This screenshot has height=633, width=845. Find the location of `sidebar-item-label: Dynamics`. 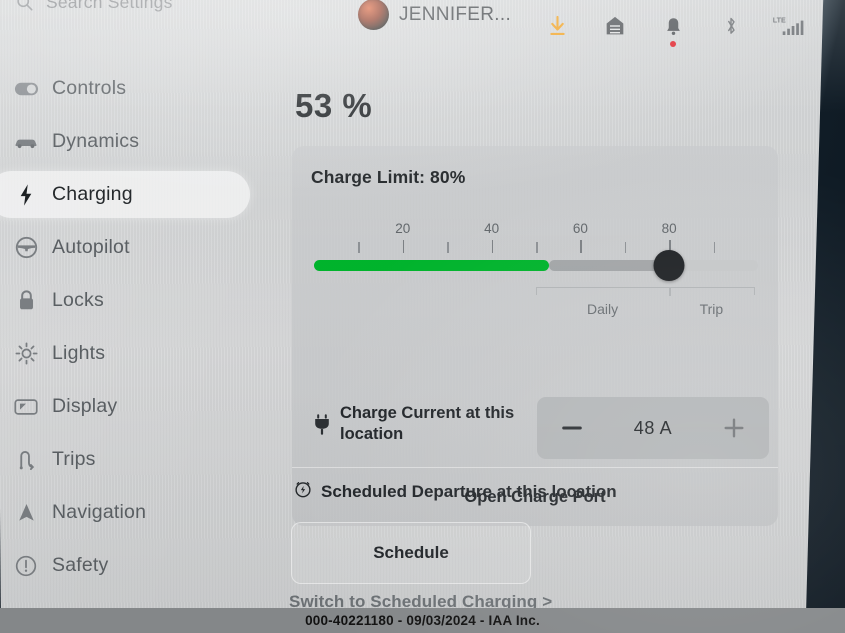

sidebar-item-label: Dynamics is located at coordinates (96, 141).